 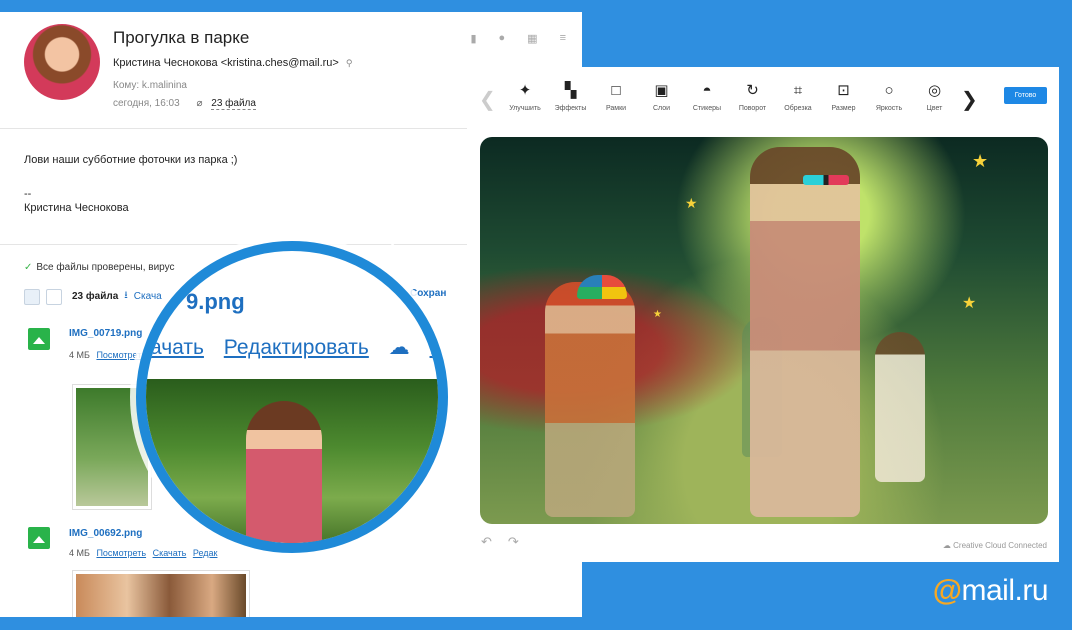 I want to click on tool-label: Яркость, so click(x=889, y=108).